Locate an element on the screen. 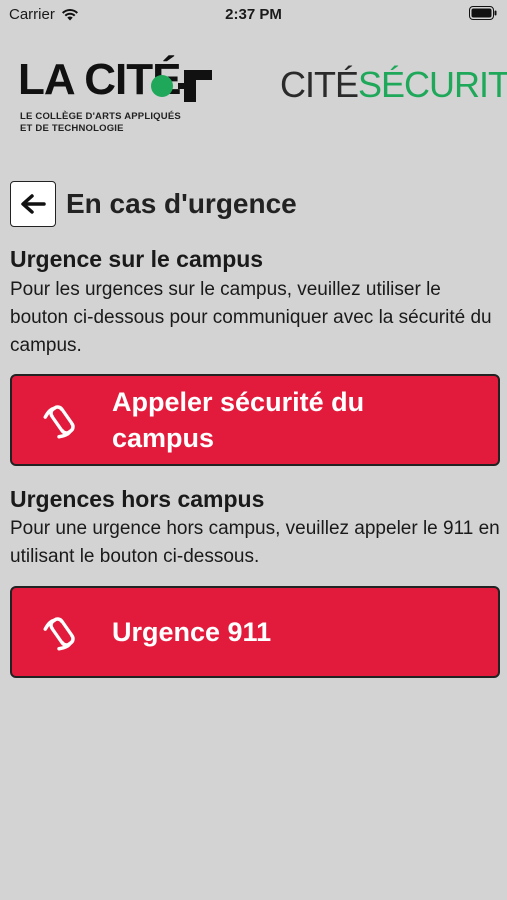  call-911-label: Urgence 911 is located at coordinates (192, 632).